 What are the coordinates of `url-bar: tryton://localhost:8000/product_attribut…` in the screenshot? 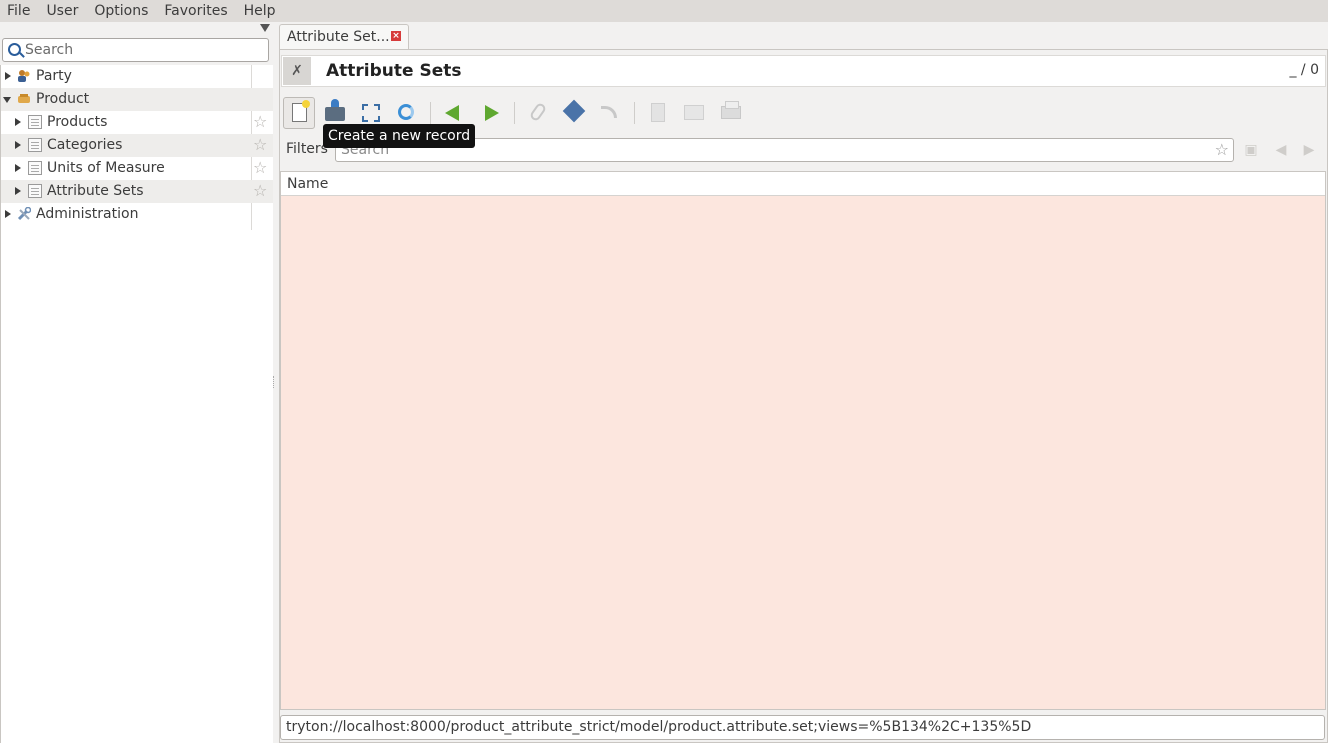 It's located at (802, 727).